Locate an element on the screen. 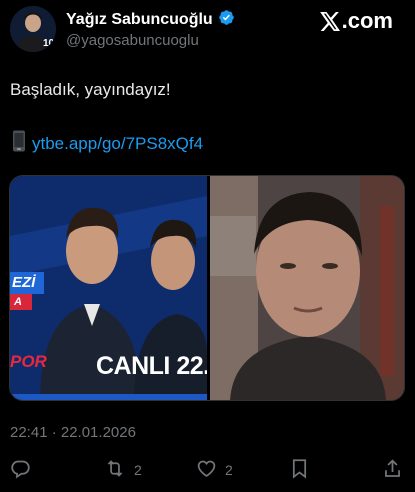 Image resolution: width=415 pixels, height=492 pixels. retweet-button: 2 is located at coordinates (123, 470).